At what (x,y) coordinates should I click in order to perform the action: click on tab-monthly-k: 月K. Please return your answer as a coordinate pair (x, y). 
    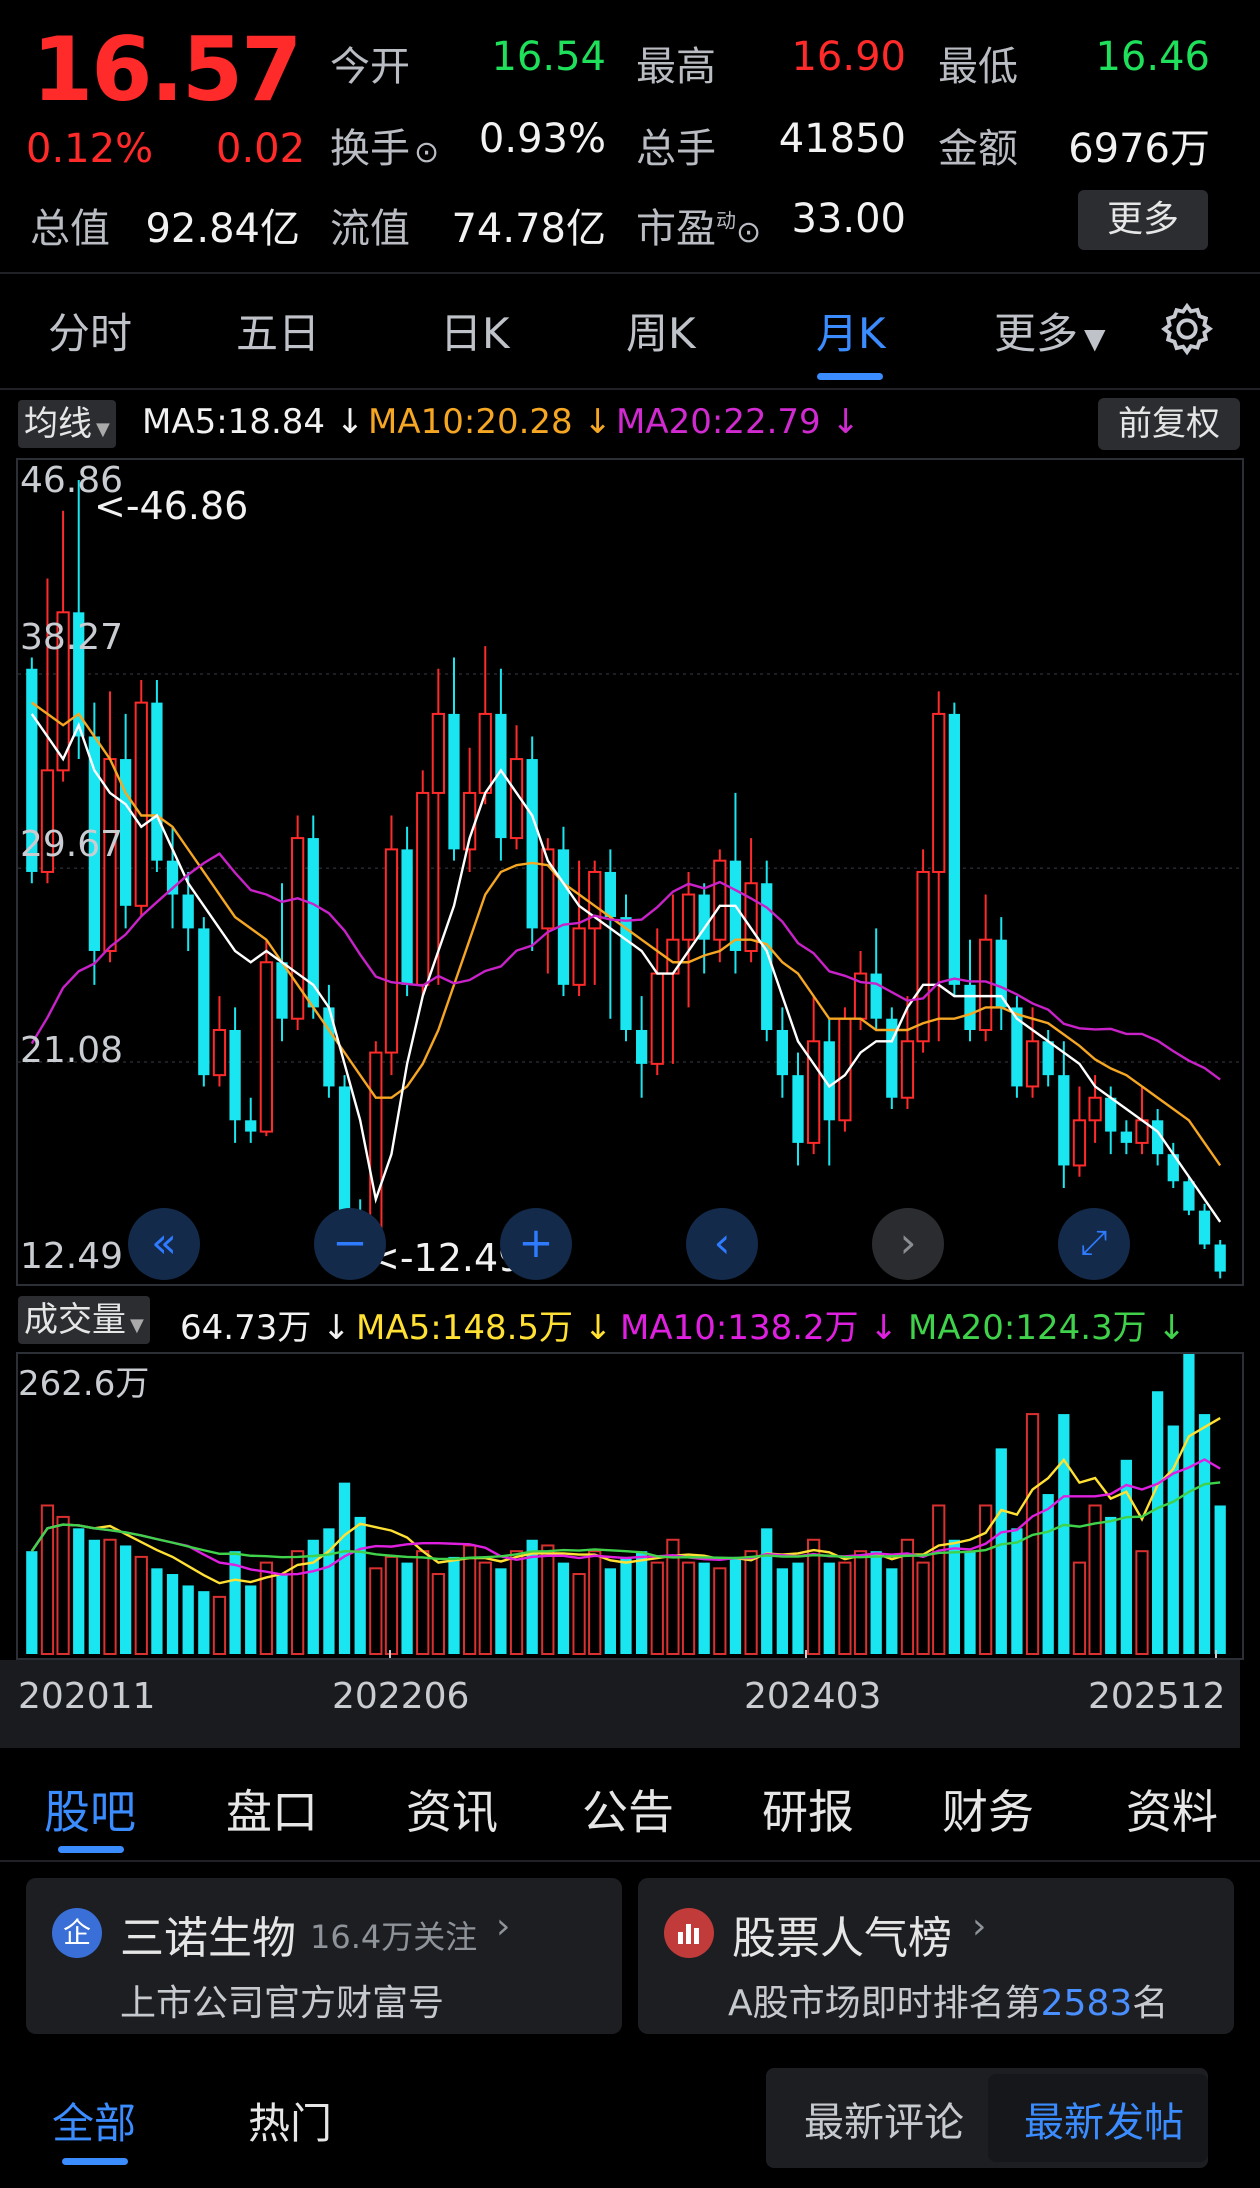
    Looking at the image, I should click on (851, 330).